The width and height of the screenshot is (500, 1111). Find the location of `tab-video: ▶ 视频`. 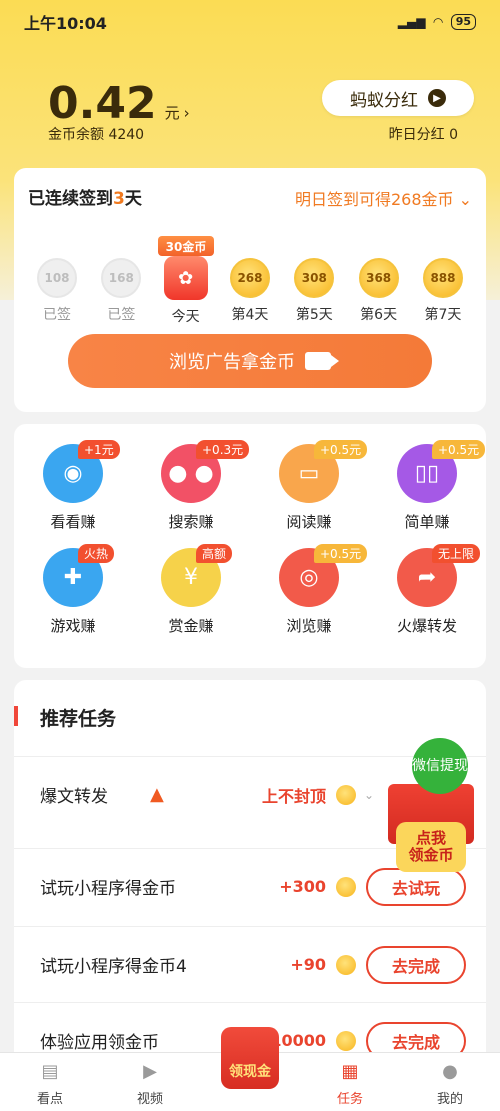

tab-video: ▶ 视频 is located at coordinates (150, 1082).